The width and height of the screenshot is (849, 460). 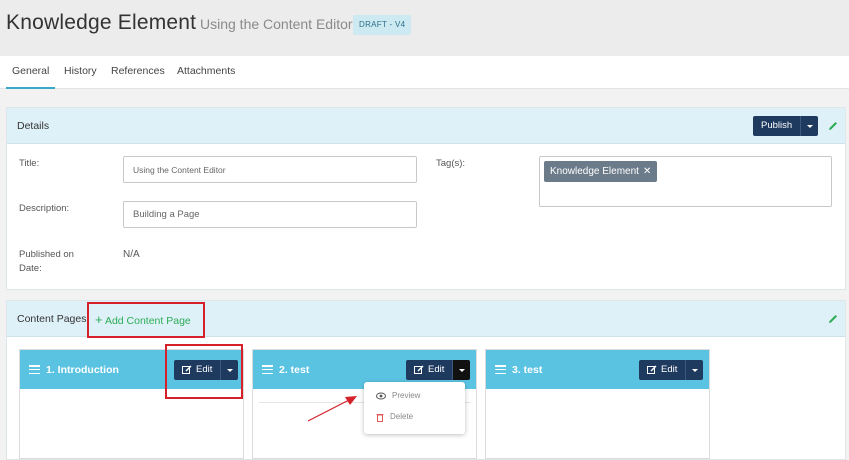 What do you see at coordinates (451, 163) in the screenshot?
I see `tags-label: Tag(s):` at bounding box center [451, 163].